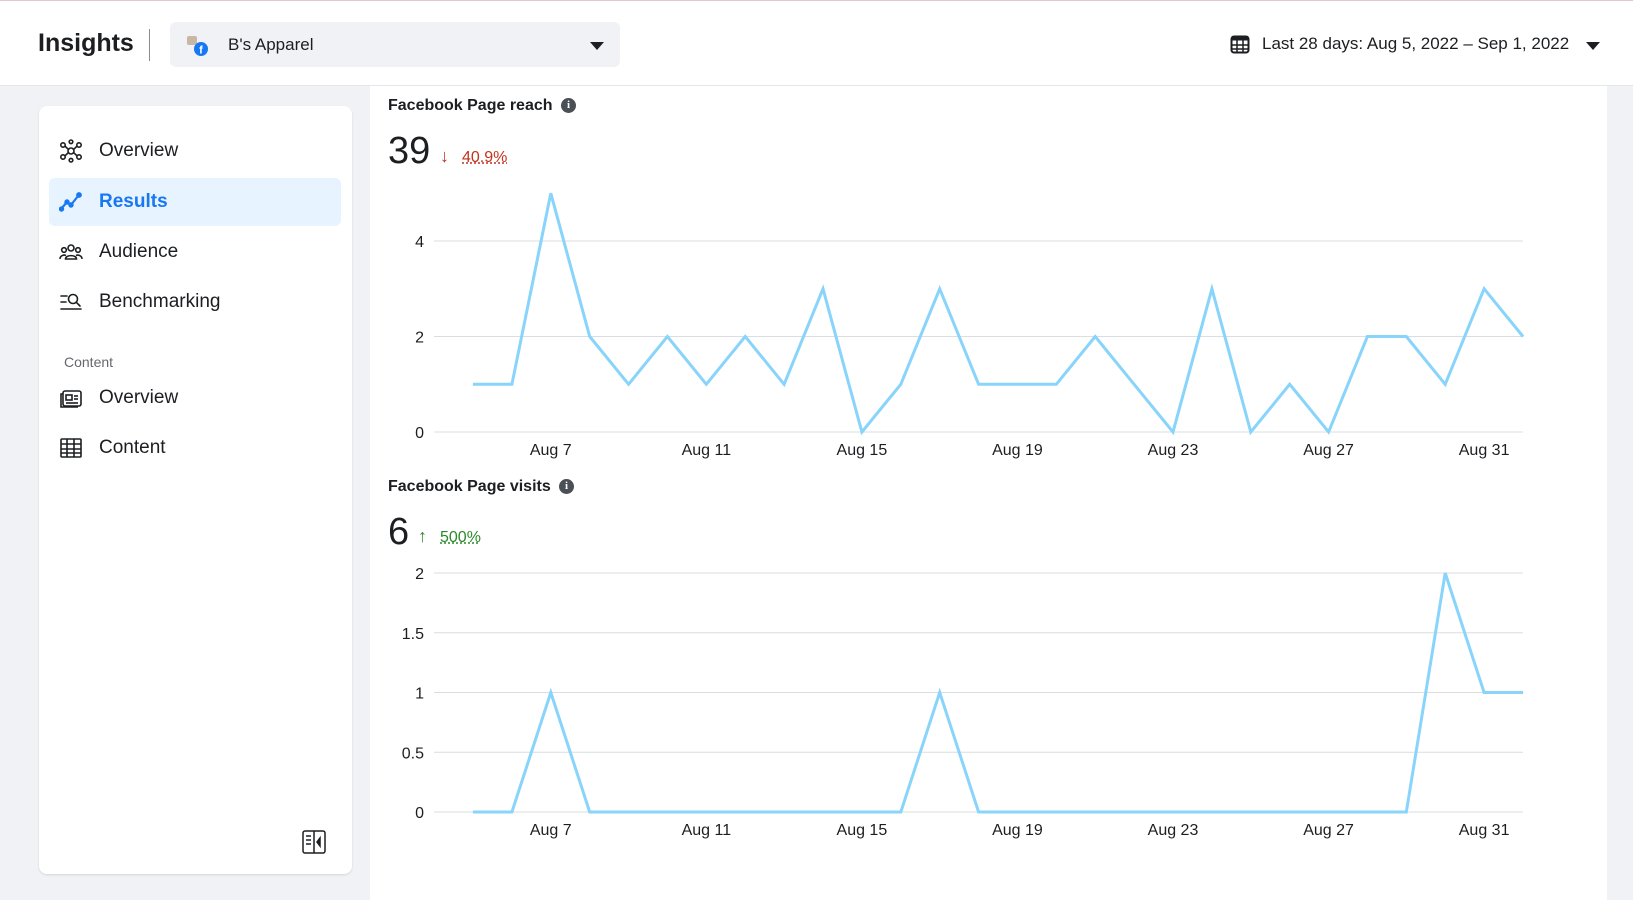 The width and height of the screenshot is (1633, 900). Describe the element at coordinates (195, 202) in the screenshot. I see `sidebar-item-results: Results` at that location.